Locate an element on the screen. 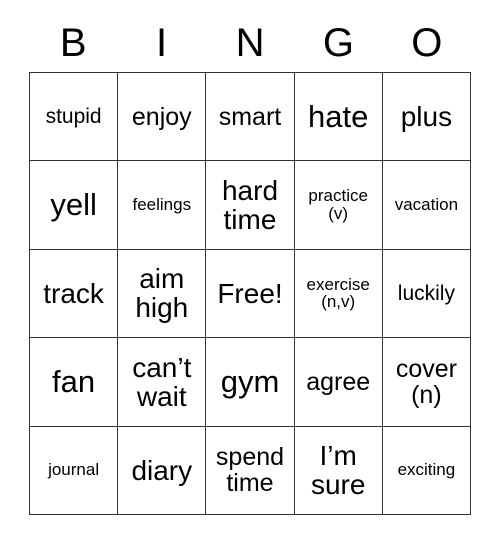 This screenshot has height=544, width=500. bingo-cell: gym is located at coordinates (250, 382).